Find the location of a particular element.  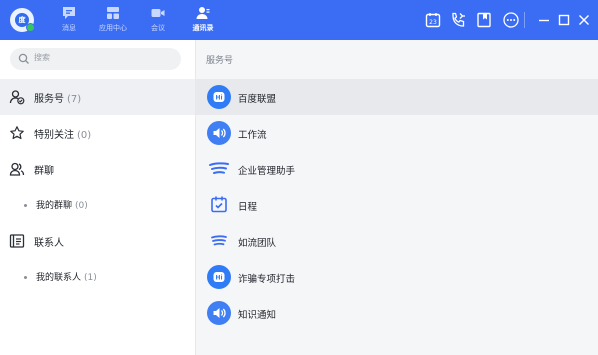

group-chat-icon is located at coordinates (17, 169).